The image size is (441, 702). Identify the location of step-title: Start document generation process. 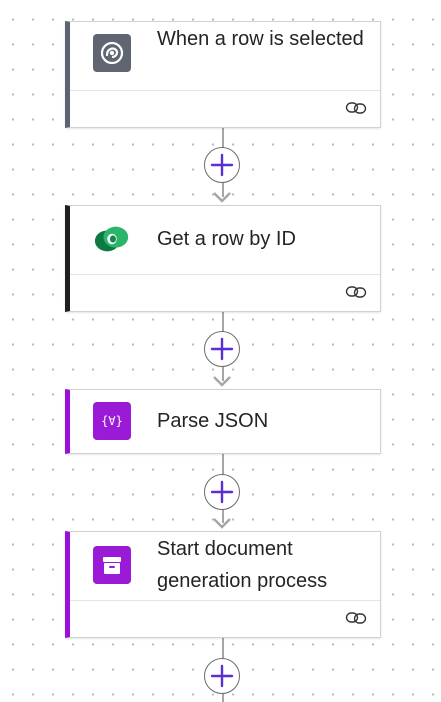
(242, 565).